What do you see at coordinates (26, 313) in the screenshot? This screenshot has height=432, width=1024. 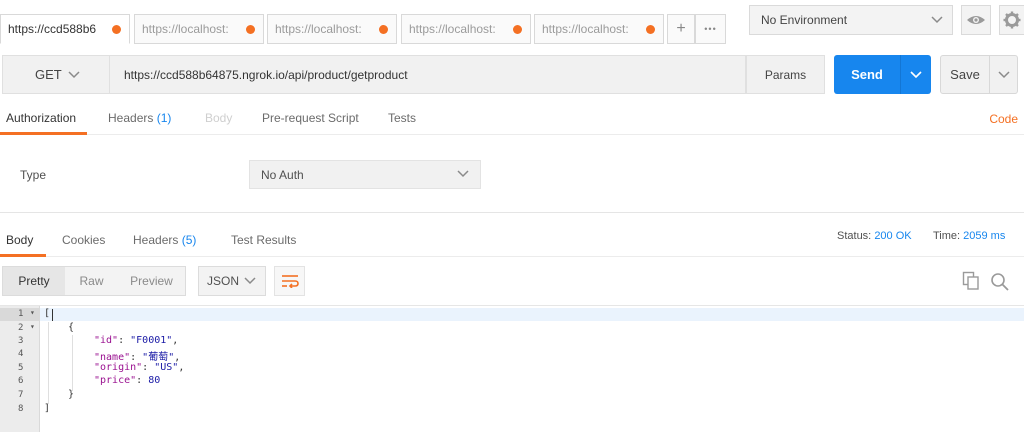 I see `line-number: 1 ▾` at bounding box center [26, 313].